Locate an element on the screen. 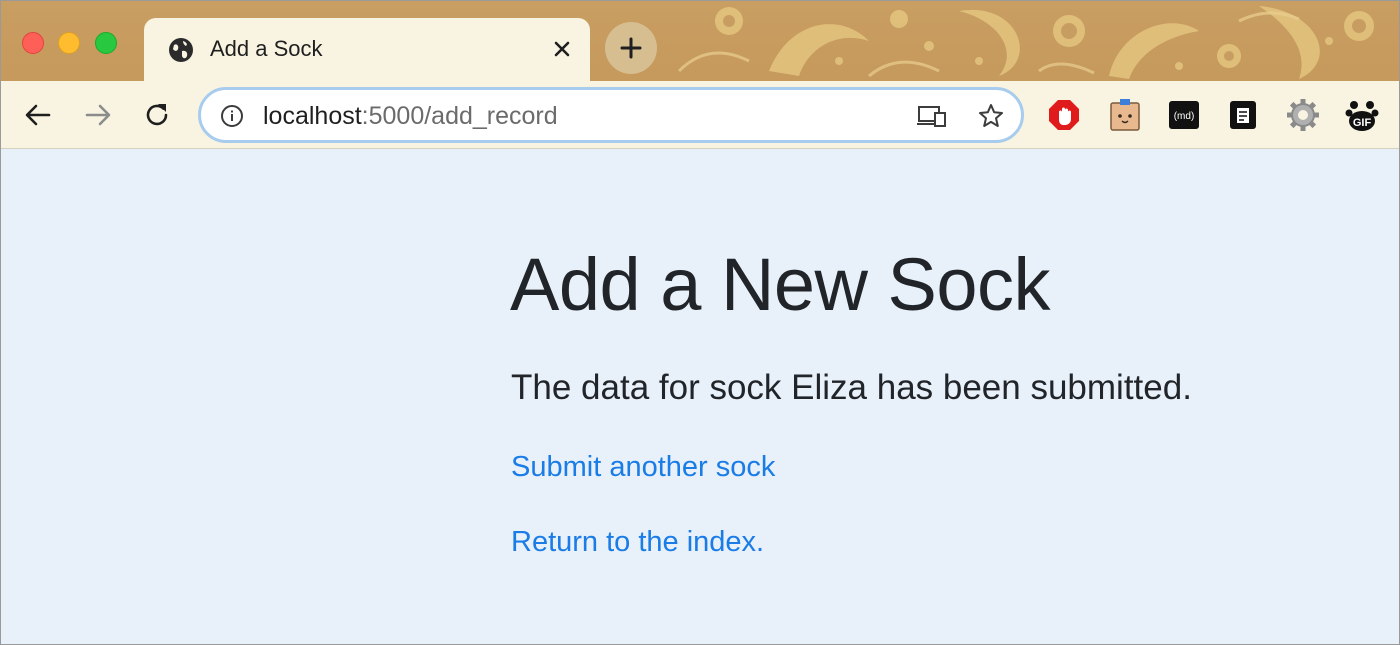 This screenshot has width=1400, height=645. minimize-window-button is located at coordinates (69, 43).